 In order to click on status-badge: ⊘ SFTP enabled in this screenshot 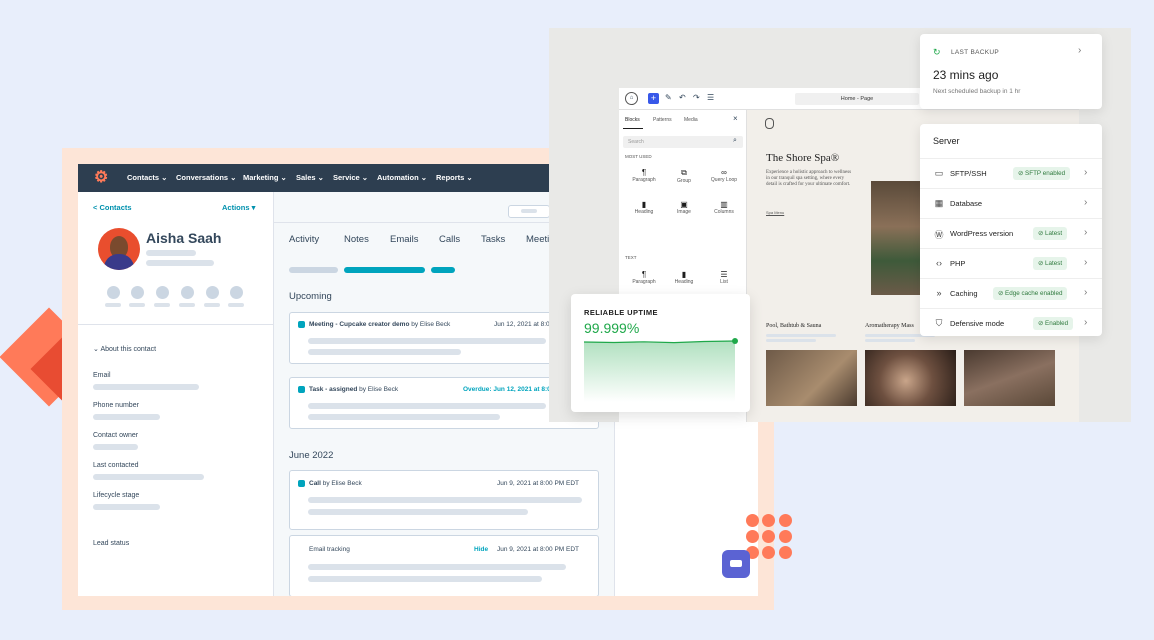, I will do `click(1042, 173)`.